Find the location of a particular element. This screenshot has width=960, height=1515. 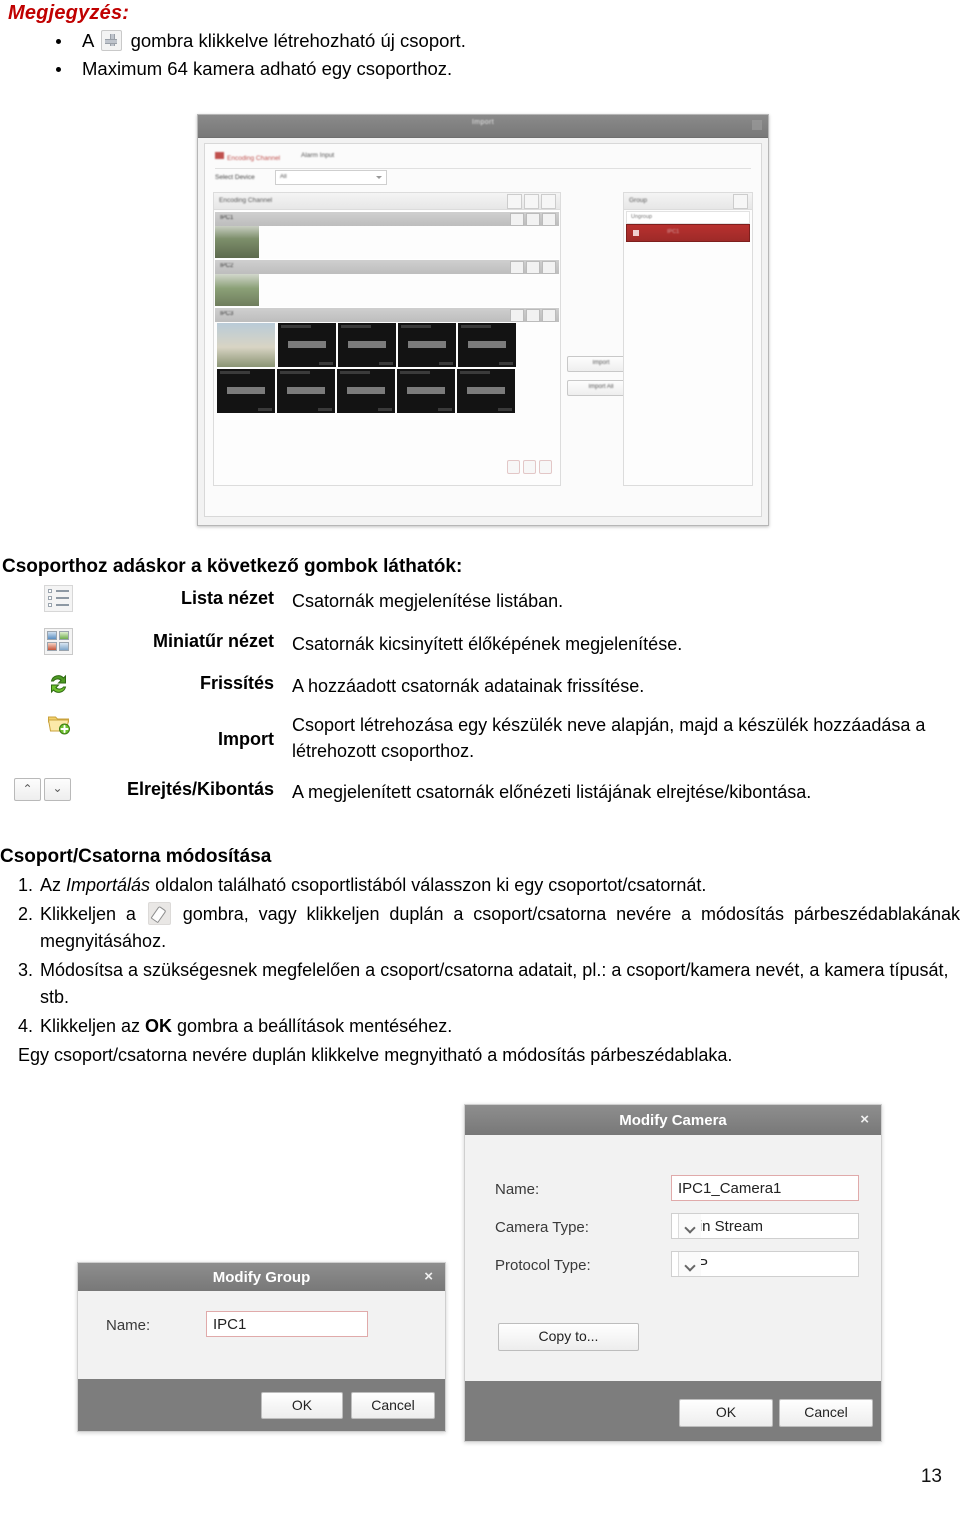

expand-toggle-icon is located at coordinates (545, 467).